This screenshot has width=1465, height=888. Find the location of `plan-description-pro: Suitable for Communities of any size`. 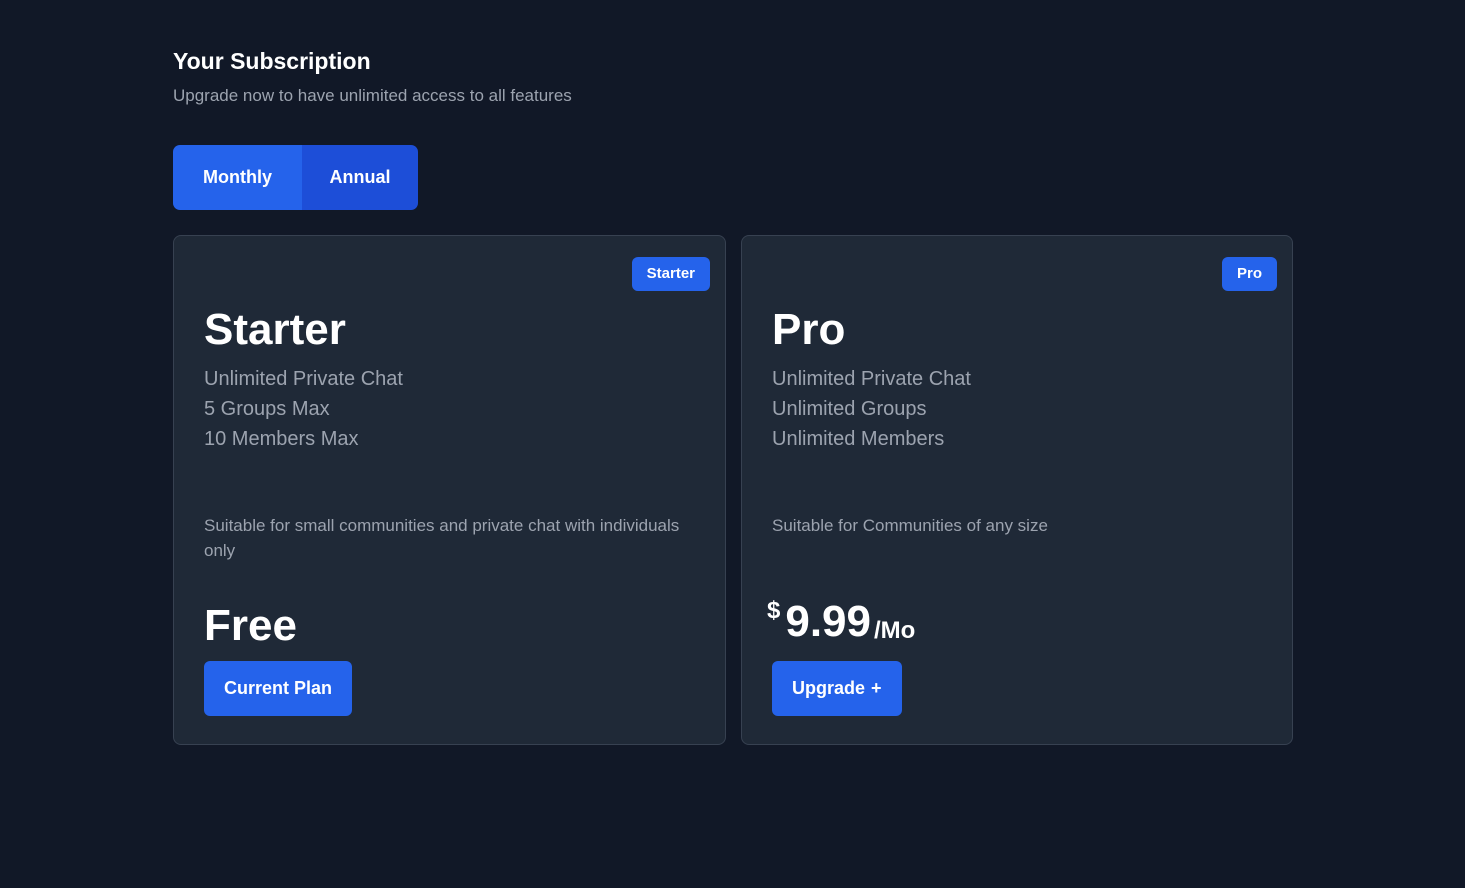

plan-description-pro: Suitable for Communities of any size is located at coordinates (910, 525).